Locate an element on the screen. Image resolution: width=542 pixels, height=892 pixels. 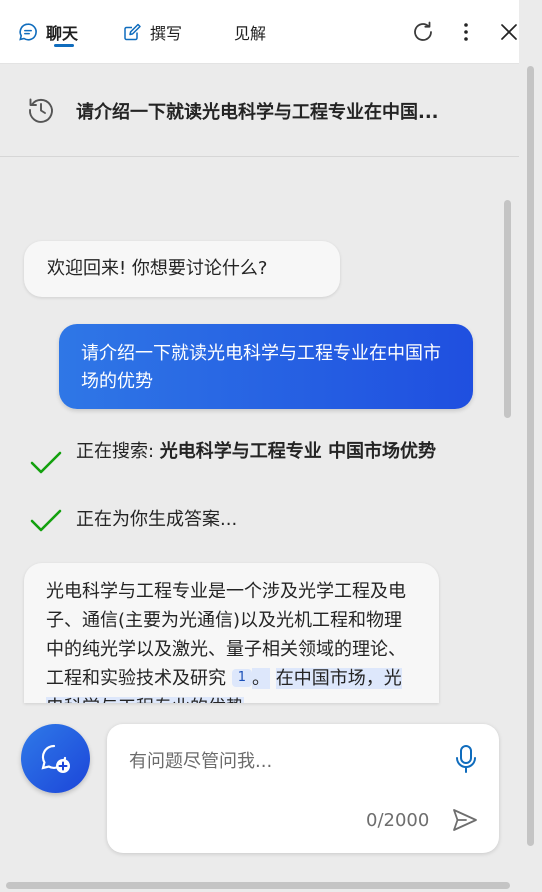
history-icon is located at coordinates (41, 110).